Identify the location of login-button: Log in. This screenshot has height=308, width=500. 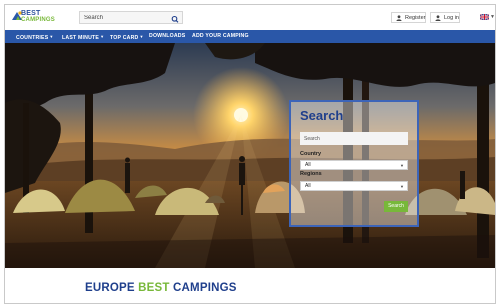
(445, 17).